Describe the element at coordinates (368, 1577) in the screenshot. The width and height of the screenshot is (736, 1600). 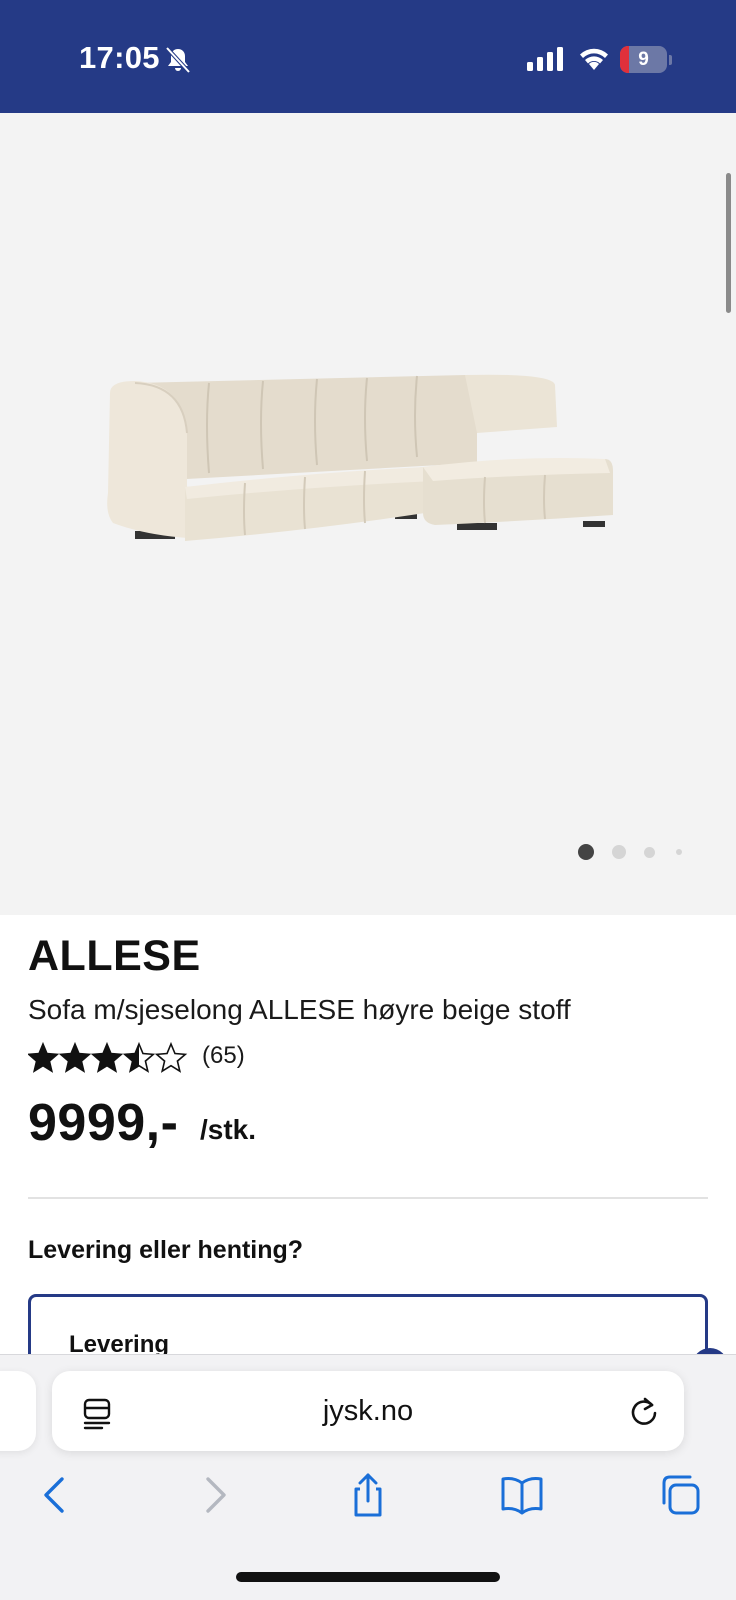
I see `home-indicator` at that location.